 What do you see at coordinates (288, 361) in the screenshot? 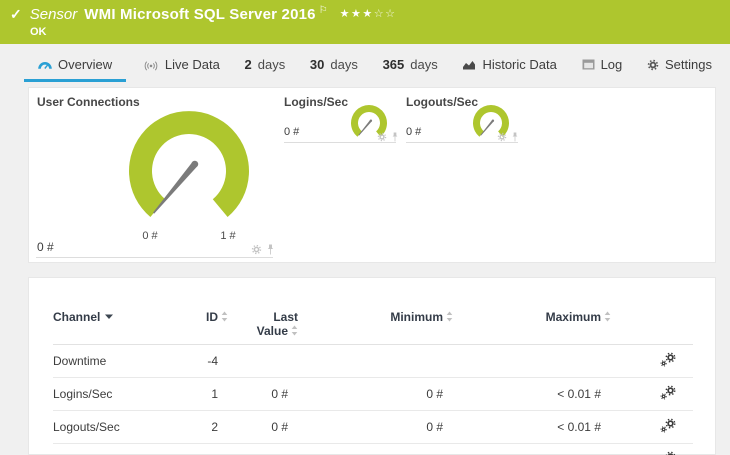
I see `cell-last-value` at bounding box center [288, 361].